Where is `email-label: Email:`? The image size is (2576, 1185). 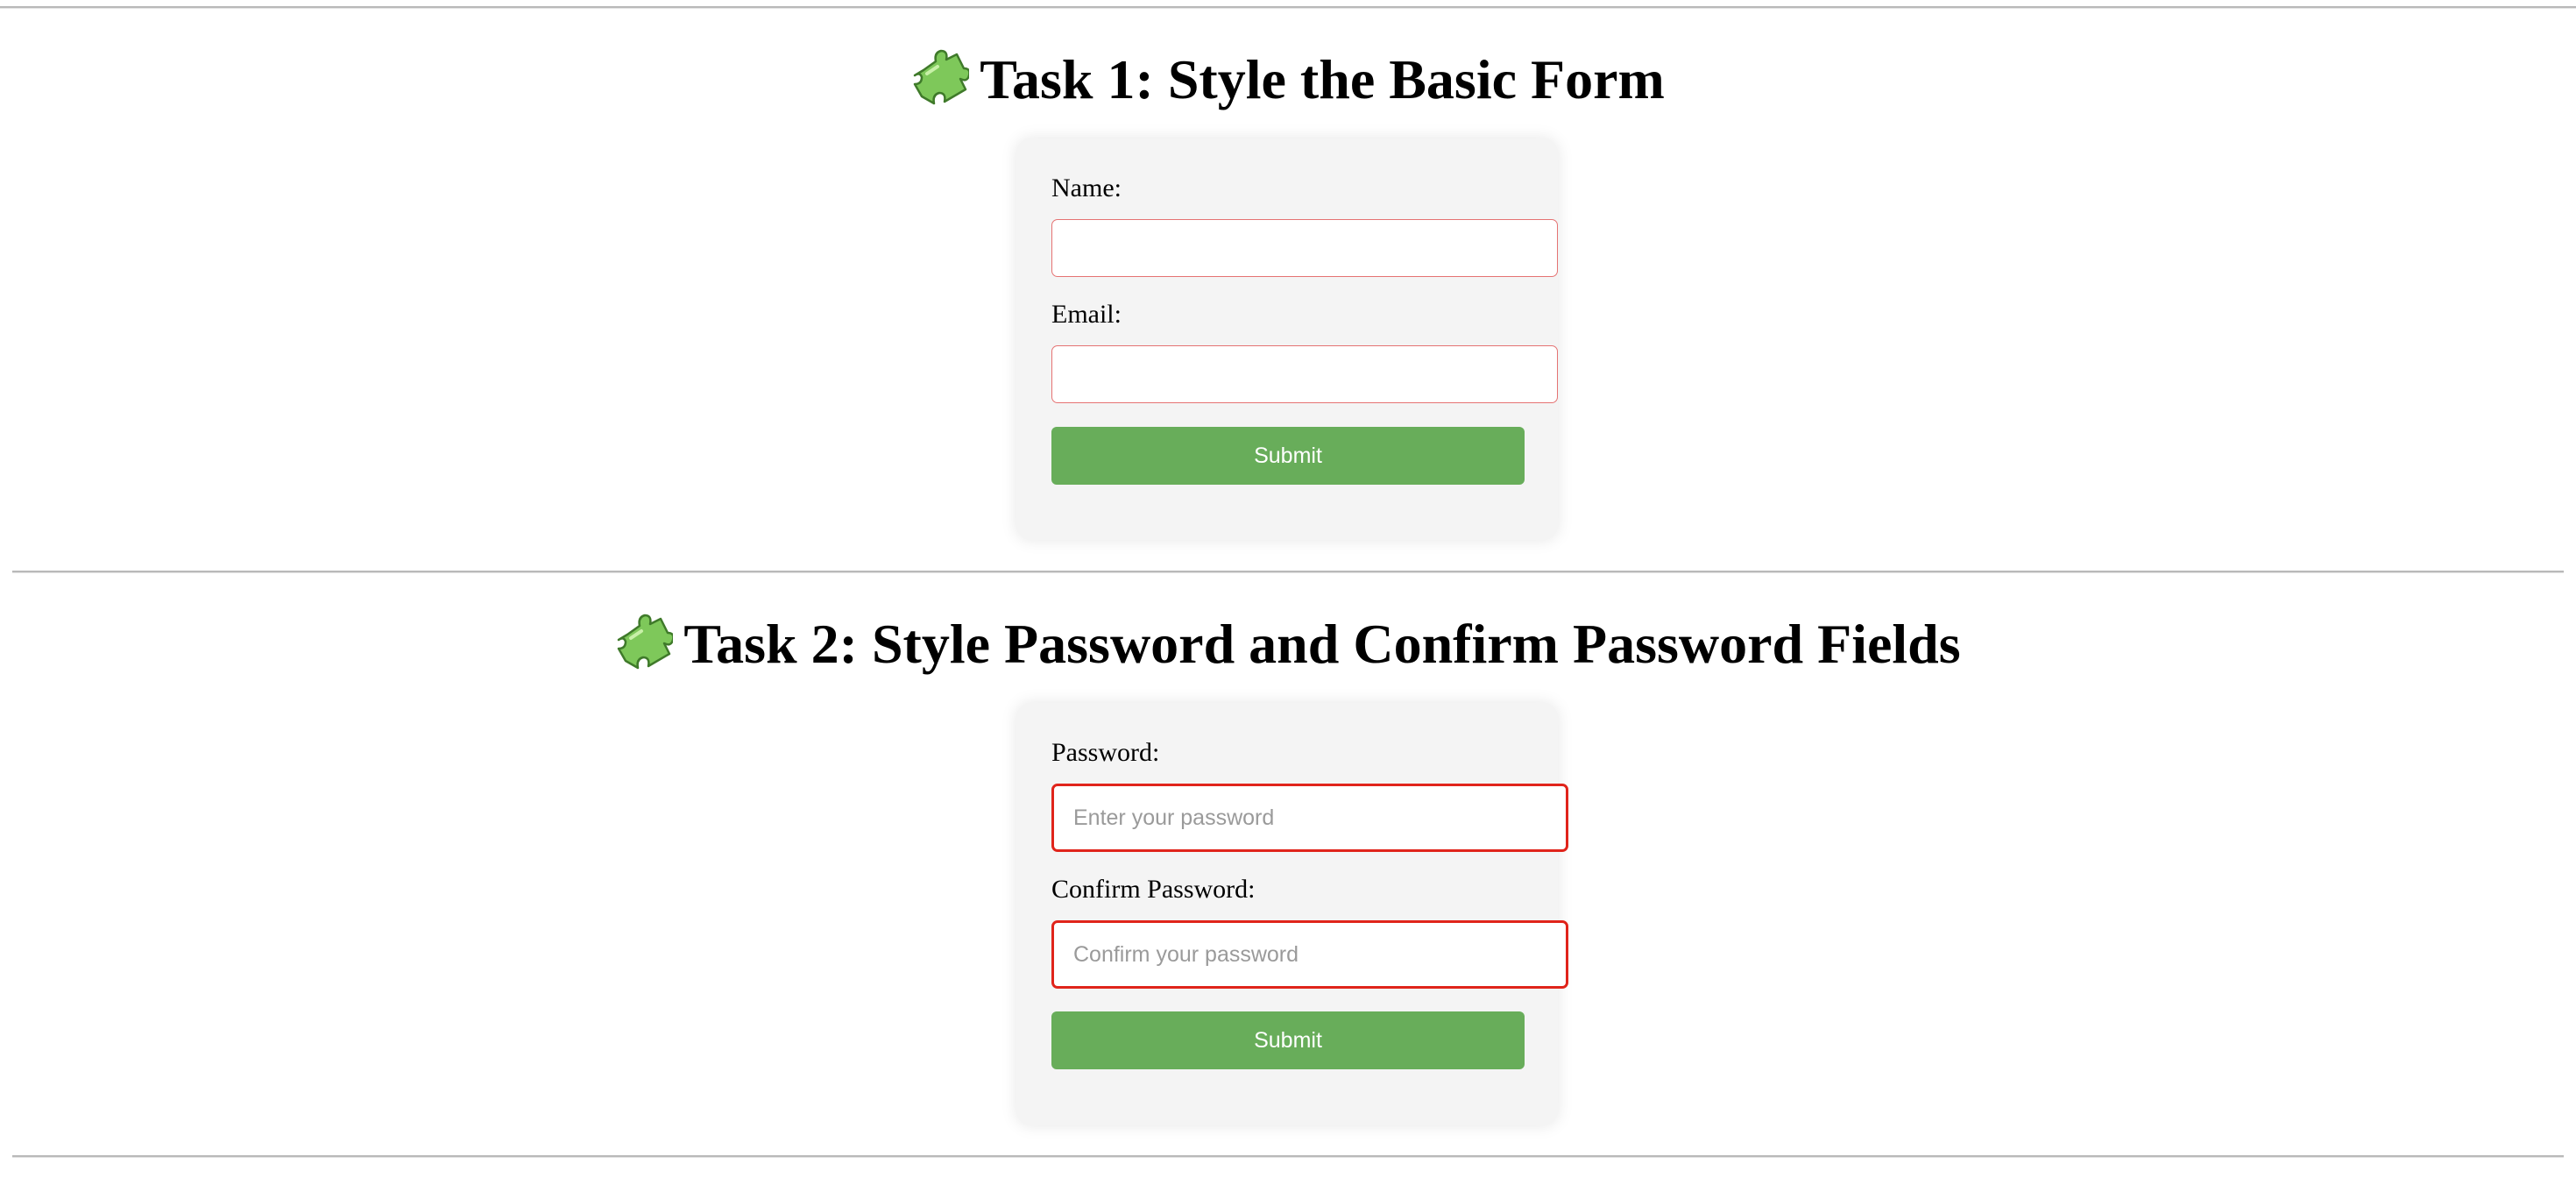
email-label: Email: is located at coordinates (1086, 314).